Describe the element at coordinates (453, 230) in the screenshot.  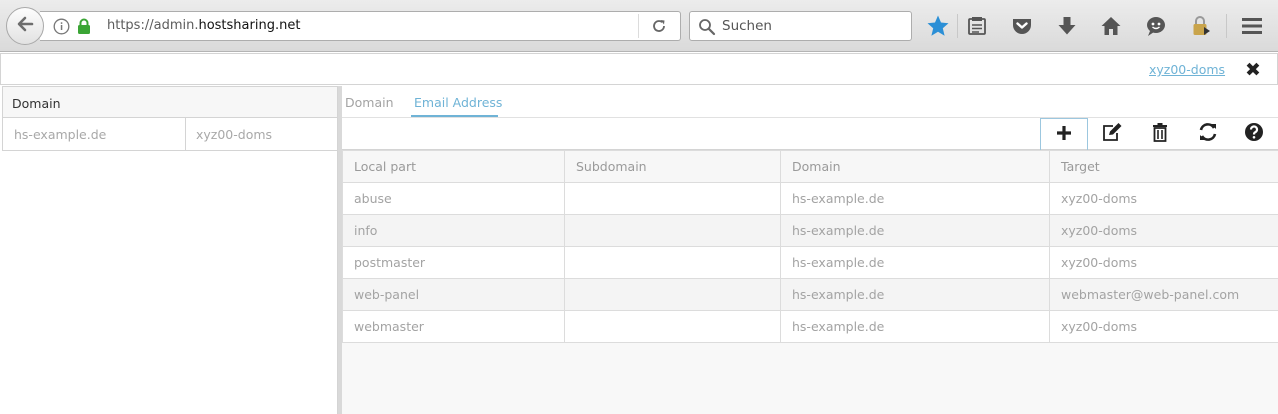
I see `local-part-cell: info` at that location.